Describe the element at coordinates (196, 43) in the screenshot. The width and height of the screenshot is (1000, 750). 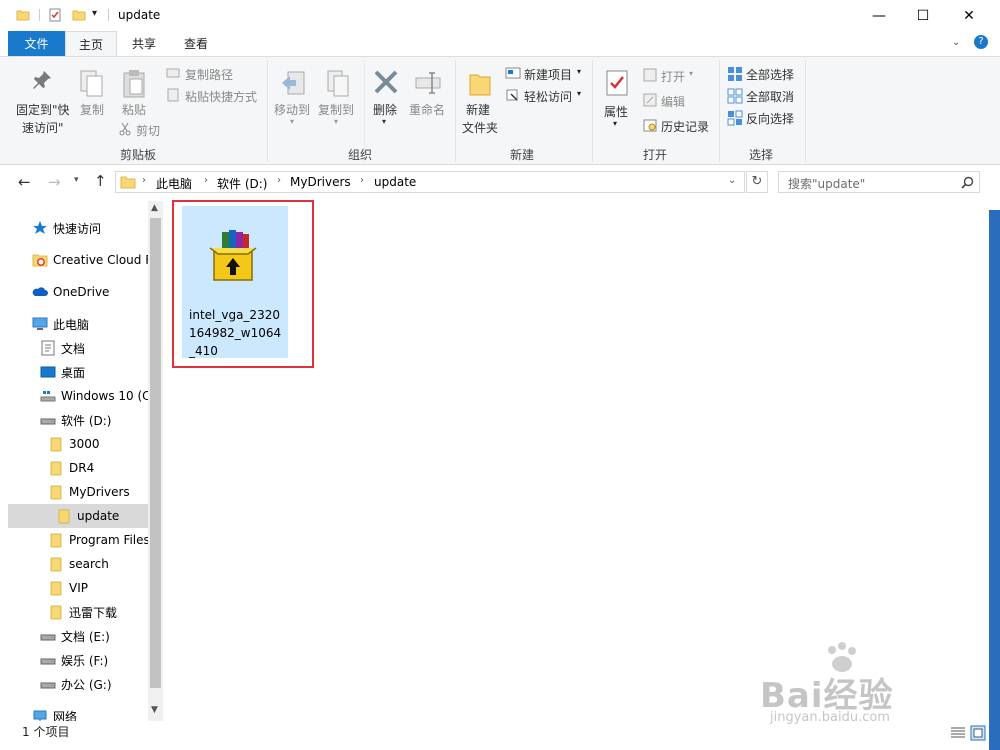
I see `tab-view: 查看` at that location.